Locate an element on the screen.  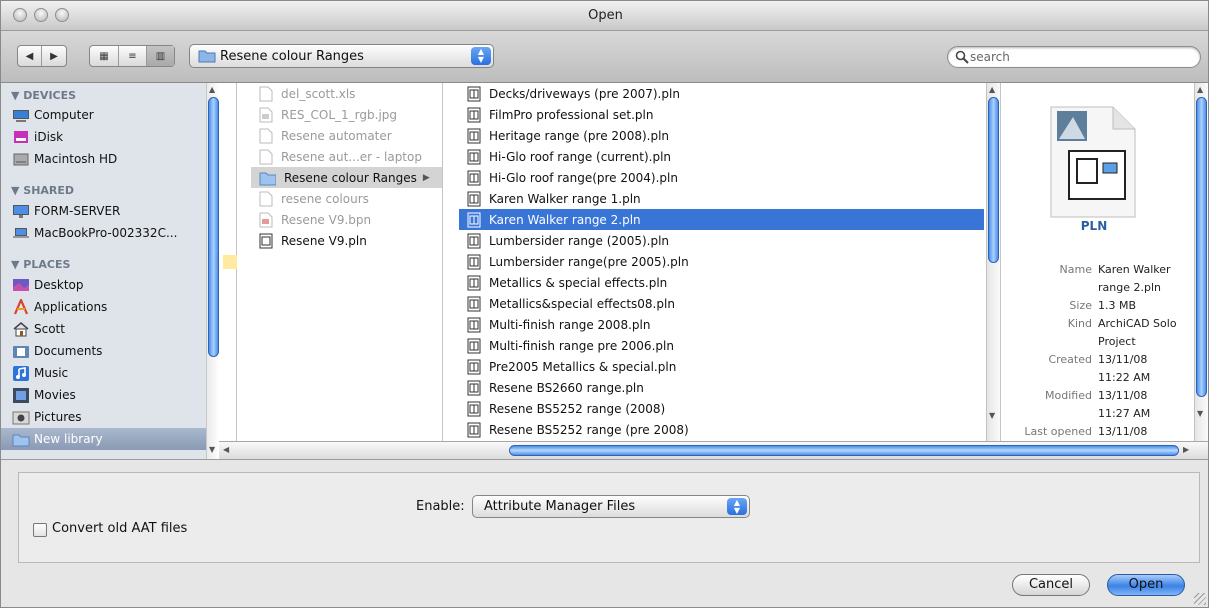
horizontal-scroll-thumb is located at coordinates (844, 450).